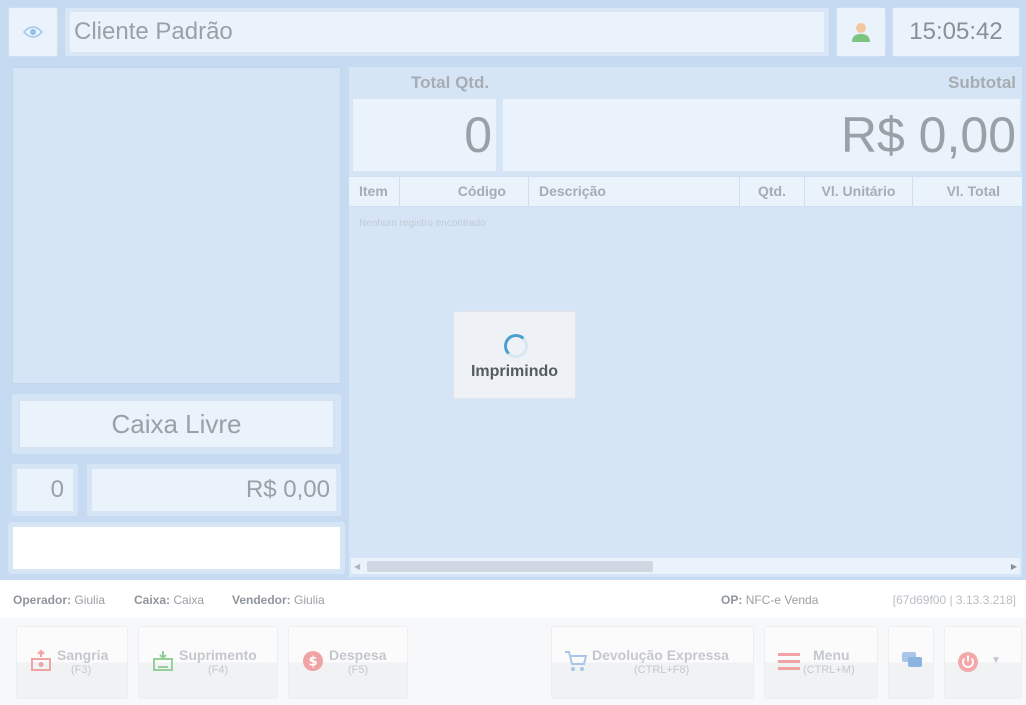 This screenshot has height=705, width=1026. Describe the element at coordinates (424, 135) in the screenshot. I see `total-qtd-value: 0` at that location.